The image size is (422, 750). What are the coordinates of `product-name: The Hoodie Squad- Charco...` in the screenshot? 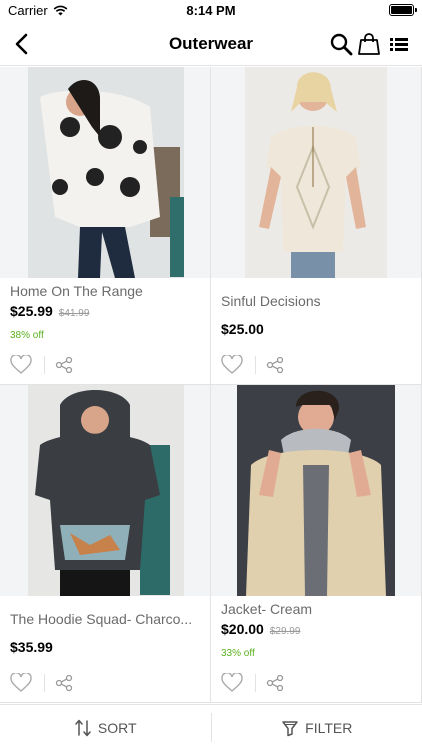 It's located at (107, 619).